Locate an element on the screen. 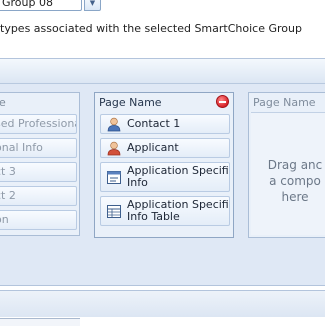 The height and width of the screenshot is (326, 325). smartchoice-group-select: Group 08 is located at coordinates (41, 5).